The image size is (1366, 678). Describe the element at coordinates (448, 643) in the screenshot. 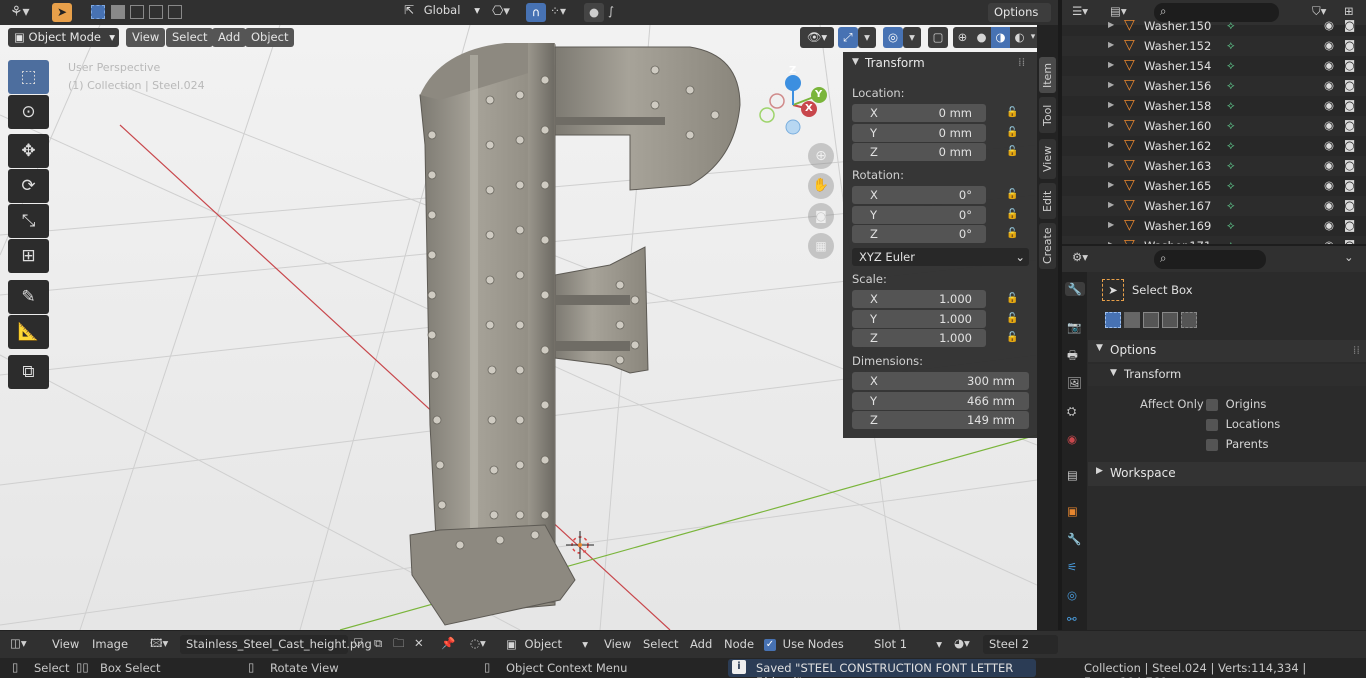

I see `pin-icon: 📌` at that location.